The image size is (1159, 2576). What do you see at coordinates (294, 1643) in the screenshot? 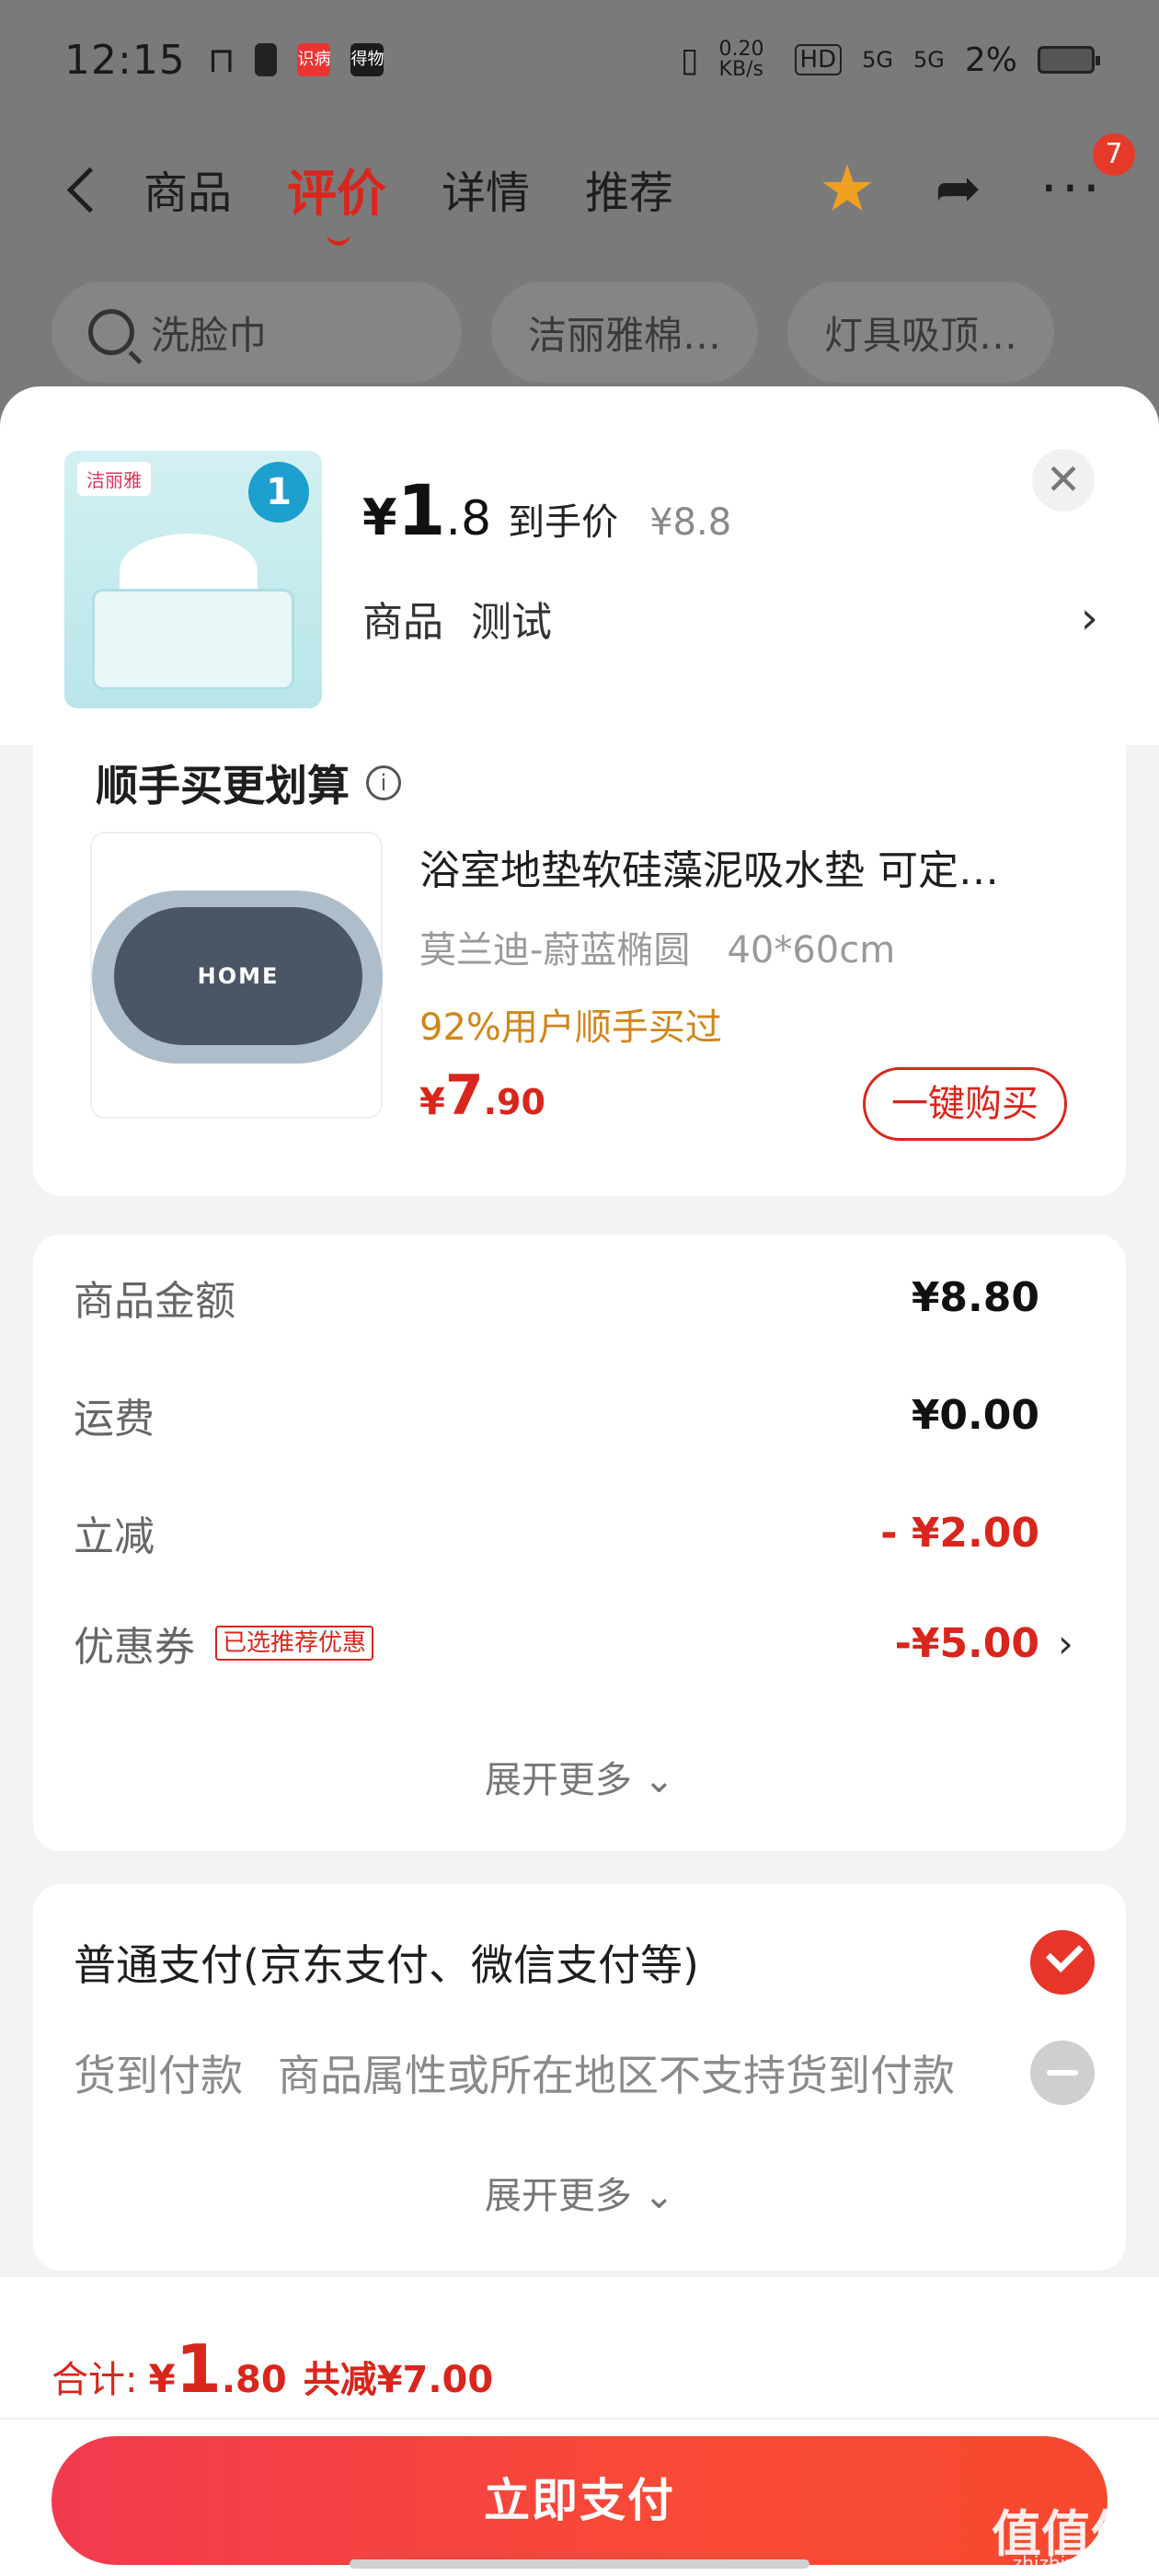
I see `coupon-badge: 已选推荐优惠` at bounding box center [294, 1643].